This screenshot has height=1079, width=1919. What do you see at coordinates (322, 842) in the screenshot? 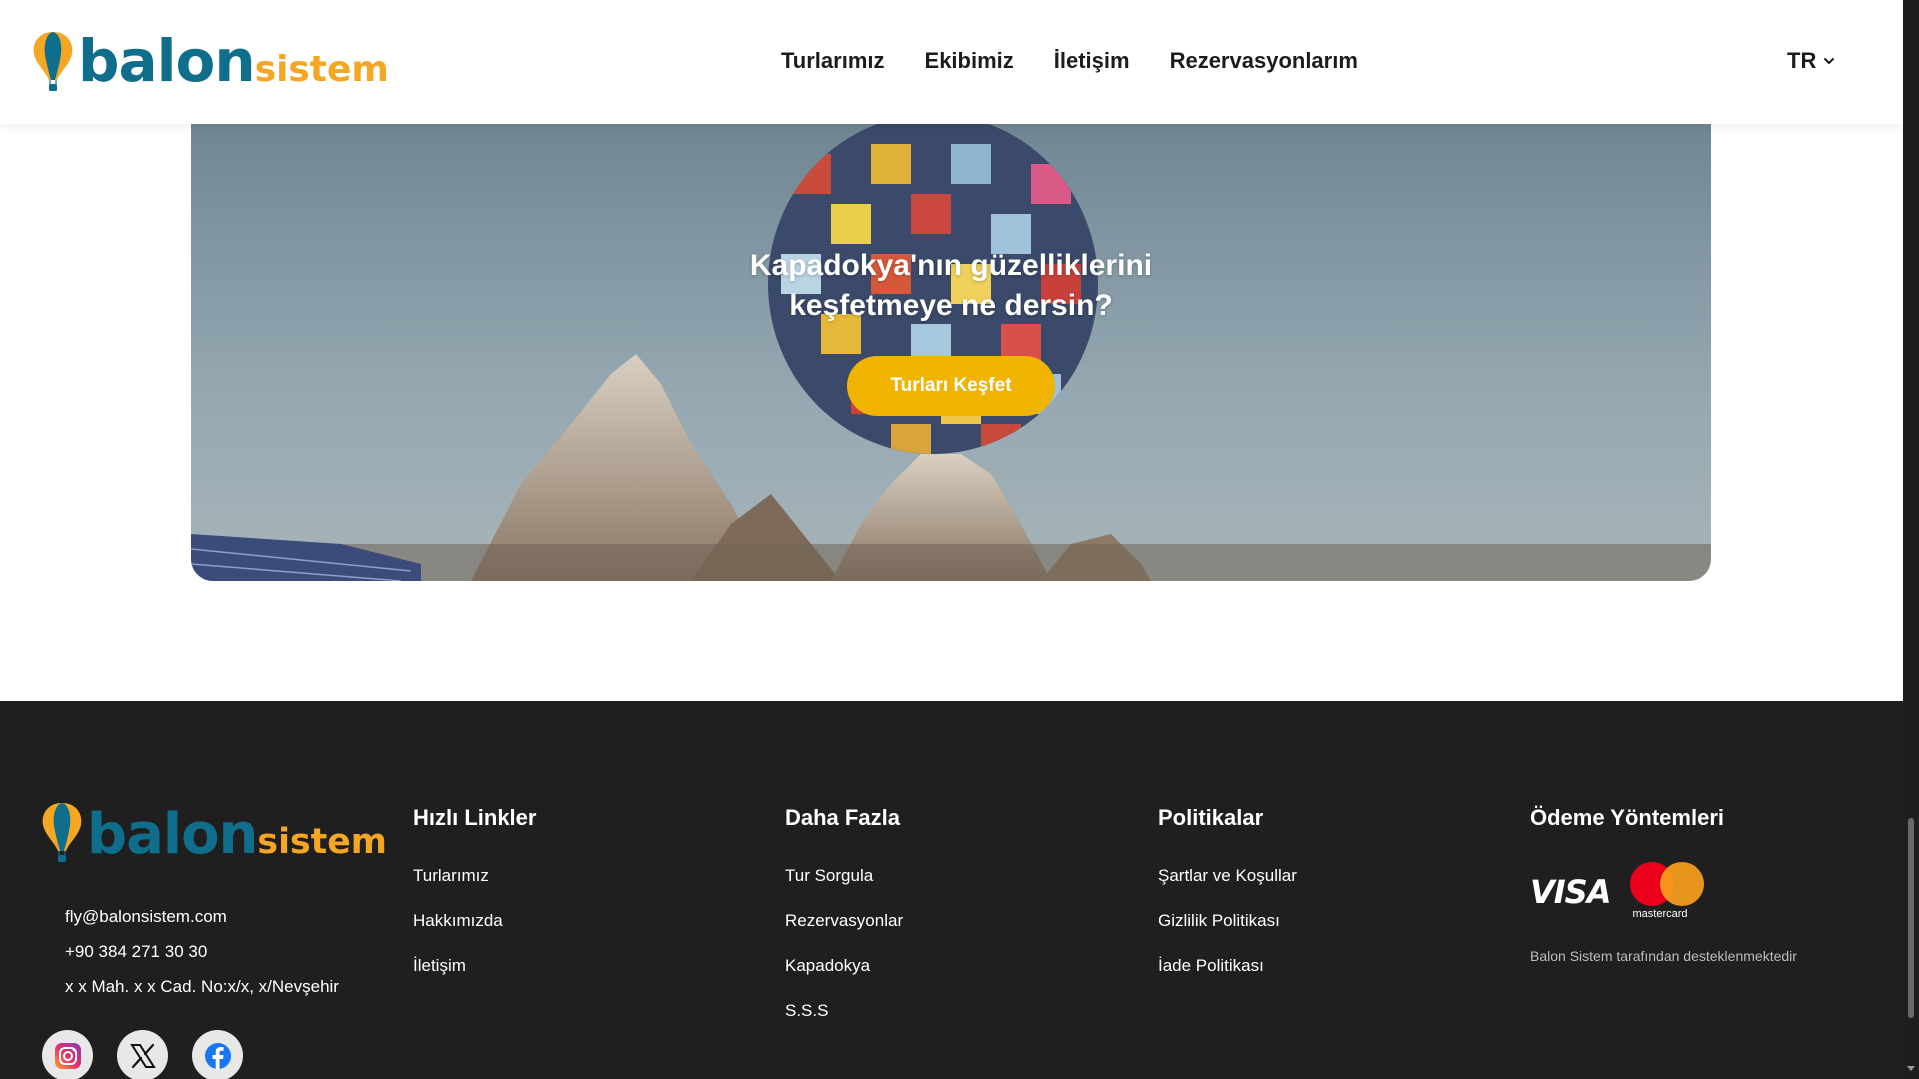
I see `footer-brand-name-part2: sistem` at bounding box center [322, 842].